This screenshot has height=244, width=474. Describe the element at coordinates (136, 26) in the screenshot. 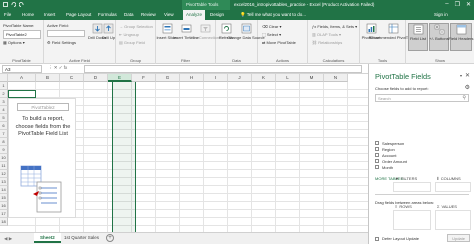

I see `group-selection-button: → Group Selection` at that location.